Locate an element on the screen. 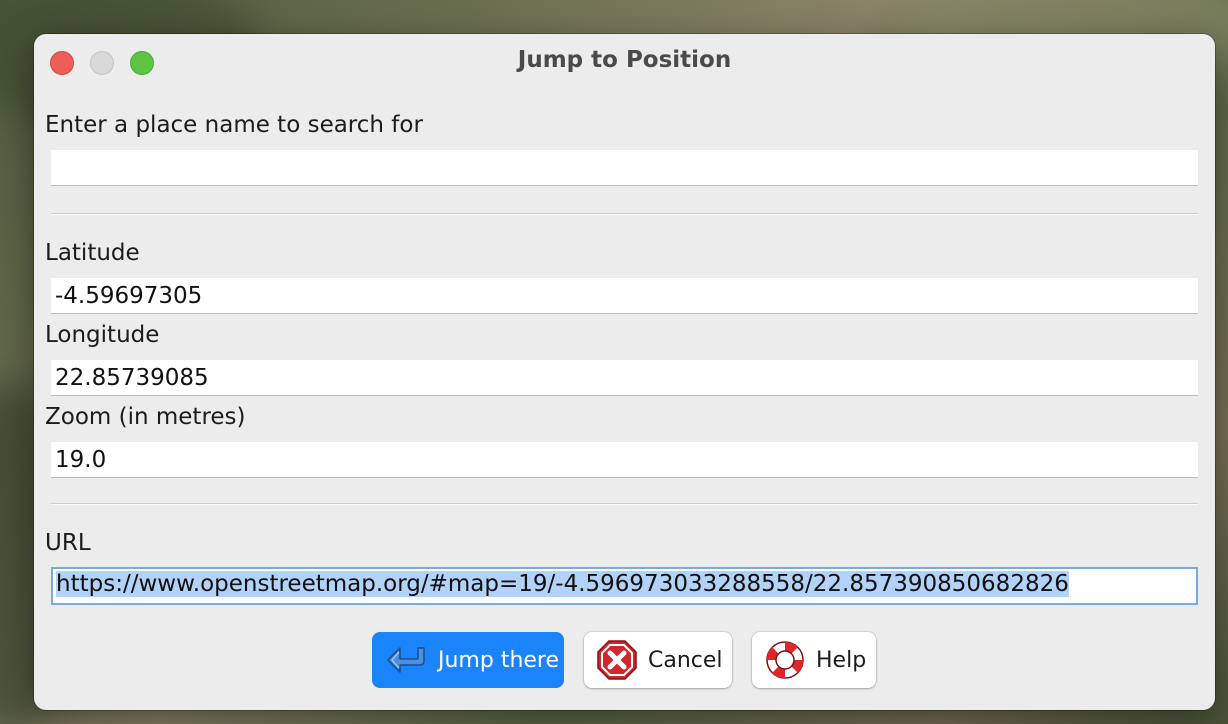  help-button: Help is located at coordinates (814, 660).